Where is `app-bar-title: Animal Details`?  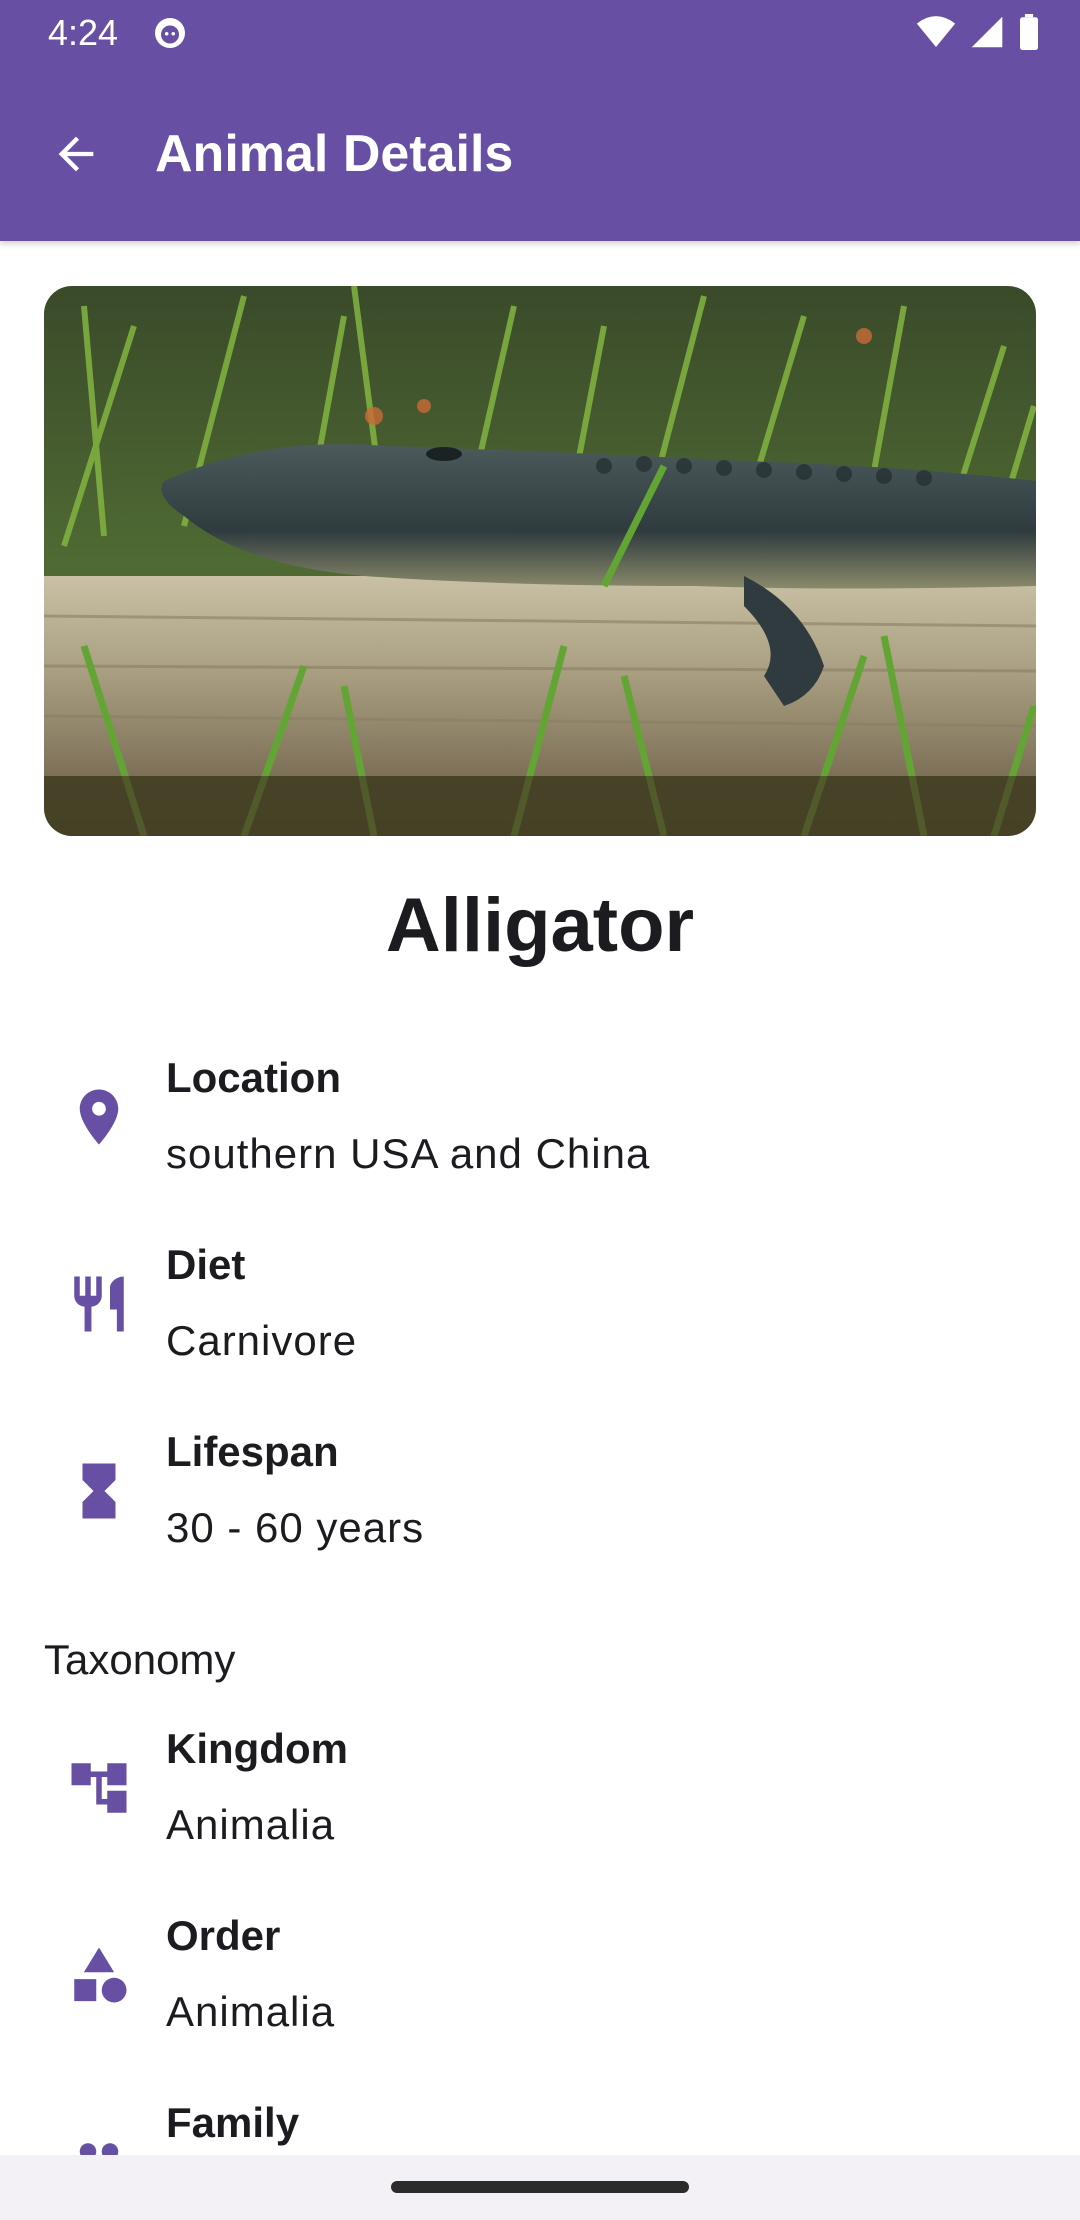 app-bar-title: Animal Details is located at coordinates (334, 154).